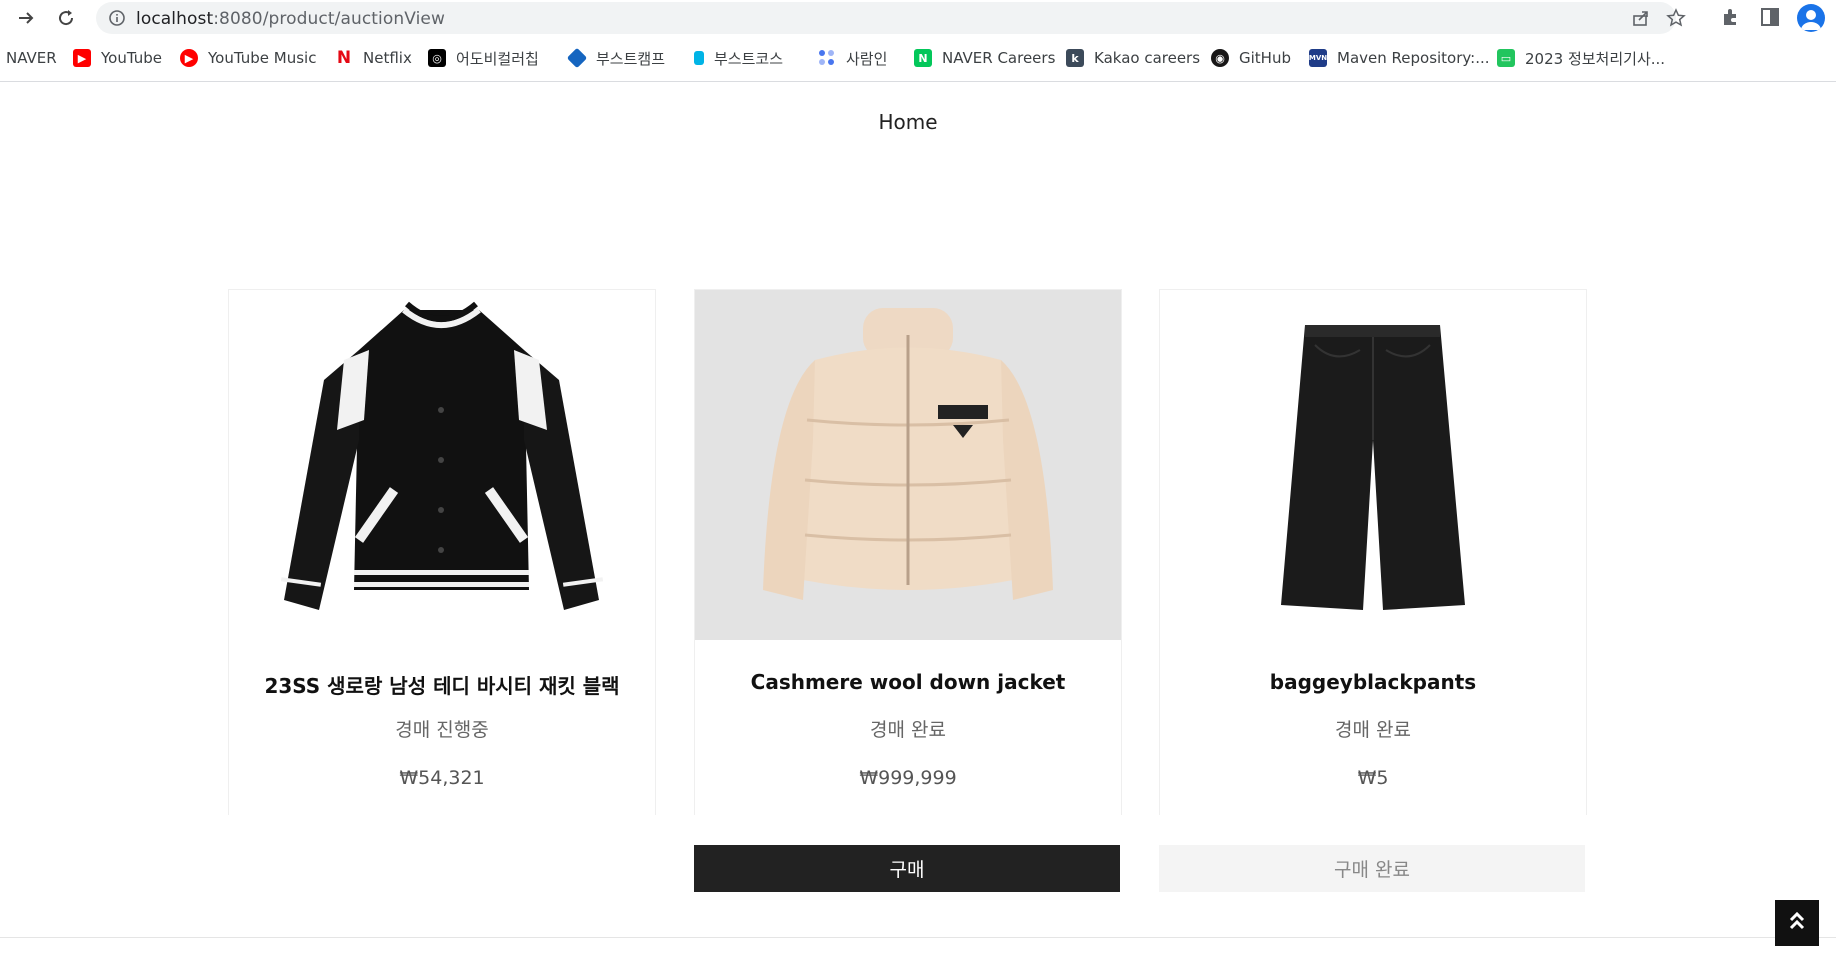  What do you see at coordinates (699, 58) in the screenshot?
I see `boostcourse-icon` at bounding box center [699, 58].